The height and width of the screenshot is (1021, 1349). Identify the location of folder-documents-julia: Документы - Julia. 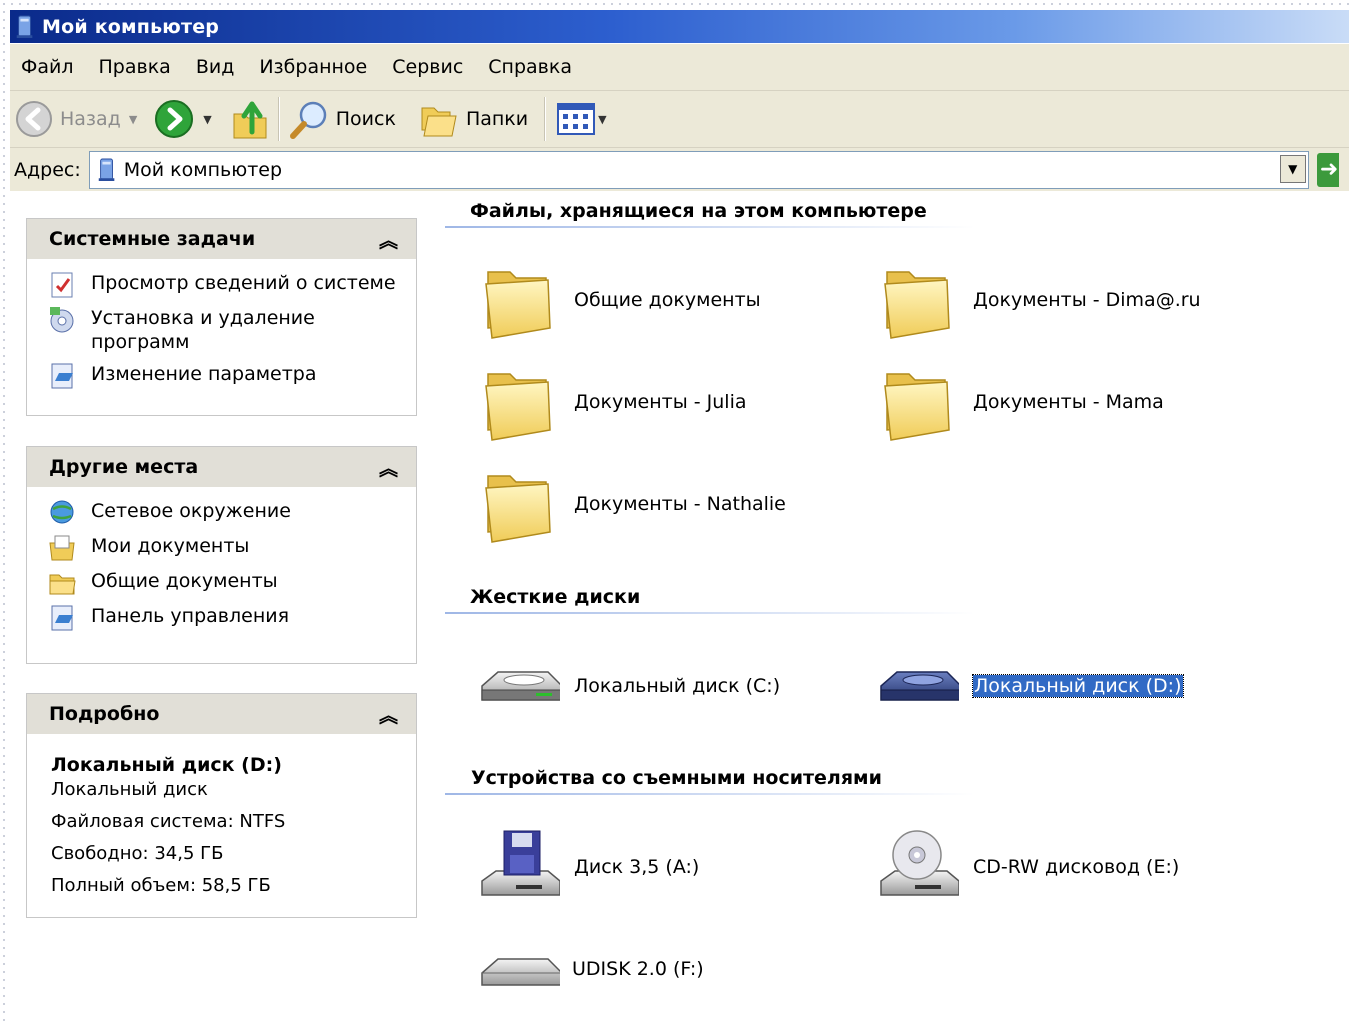
(611, 402).